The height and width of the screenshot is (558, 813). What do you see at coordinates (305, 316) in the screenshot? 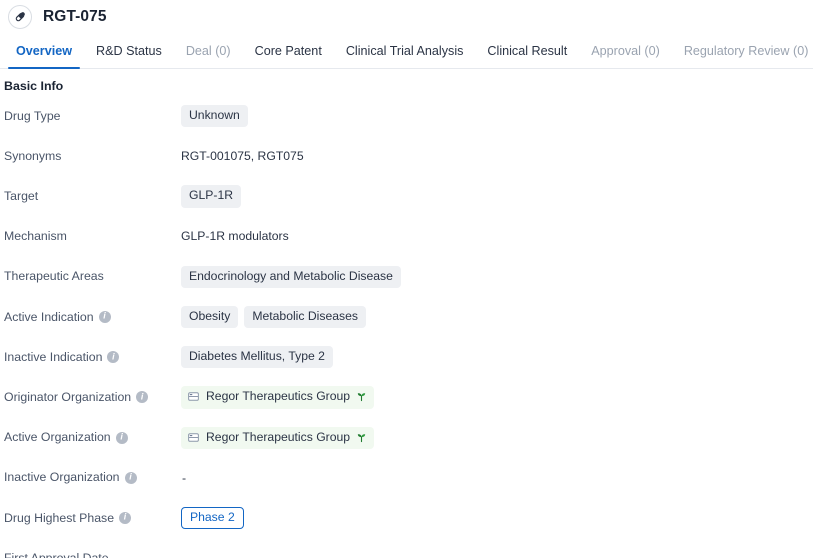
I see `value-chip: Metabolic Diseases` at bounding box center [305, 316].